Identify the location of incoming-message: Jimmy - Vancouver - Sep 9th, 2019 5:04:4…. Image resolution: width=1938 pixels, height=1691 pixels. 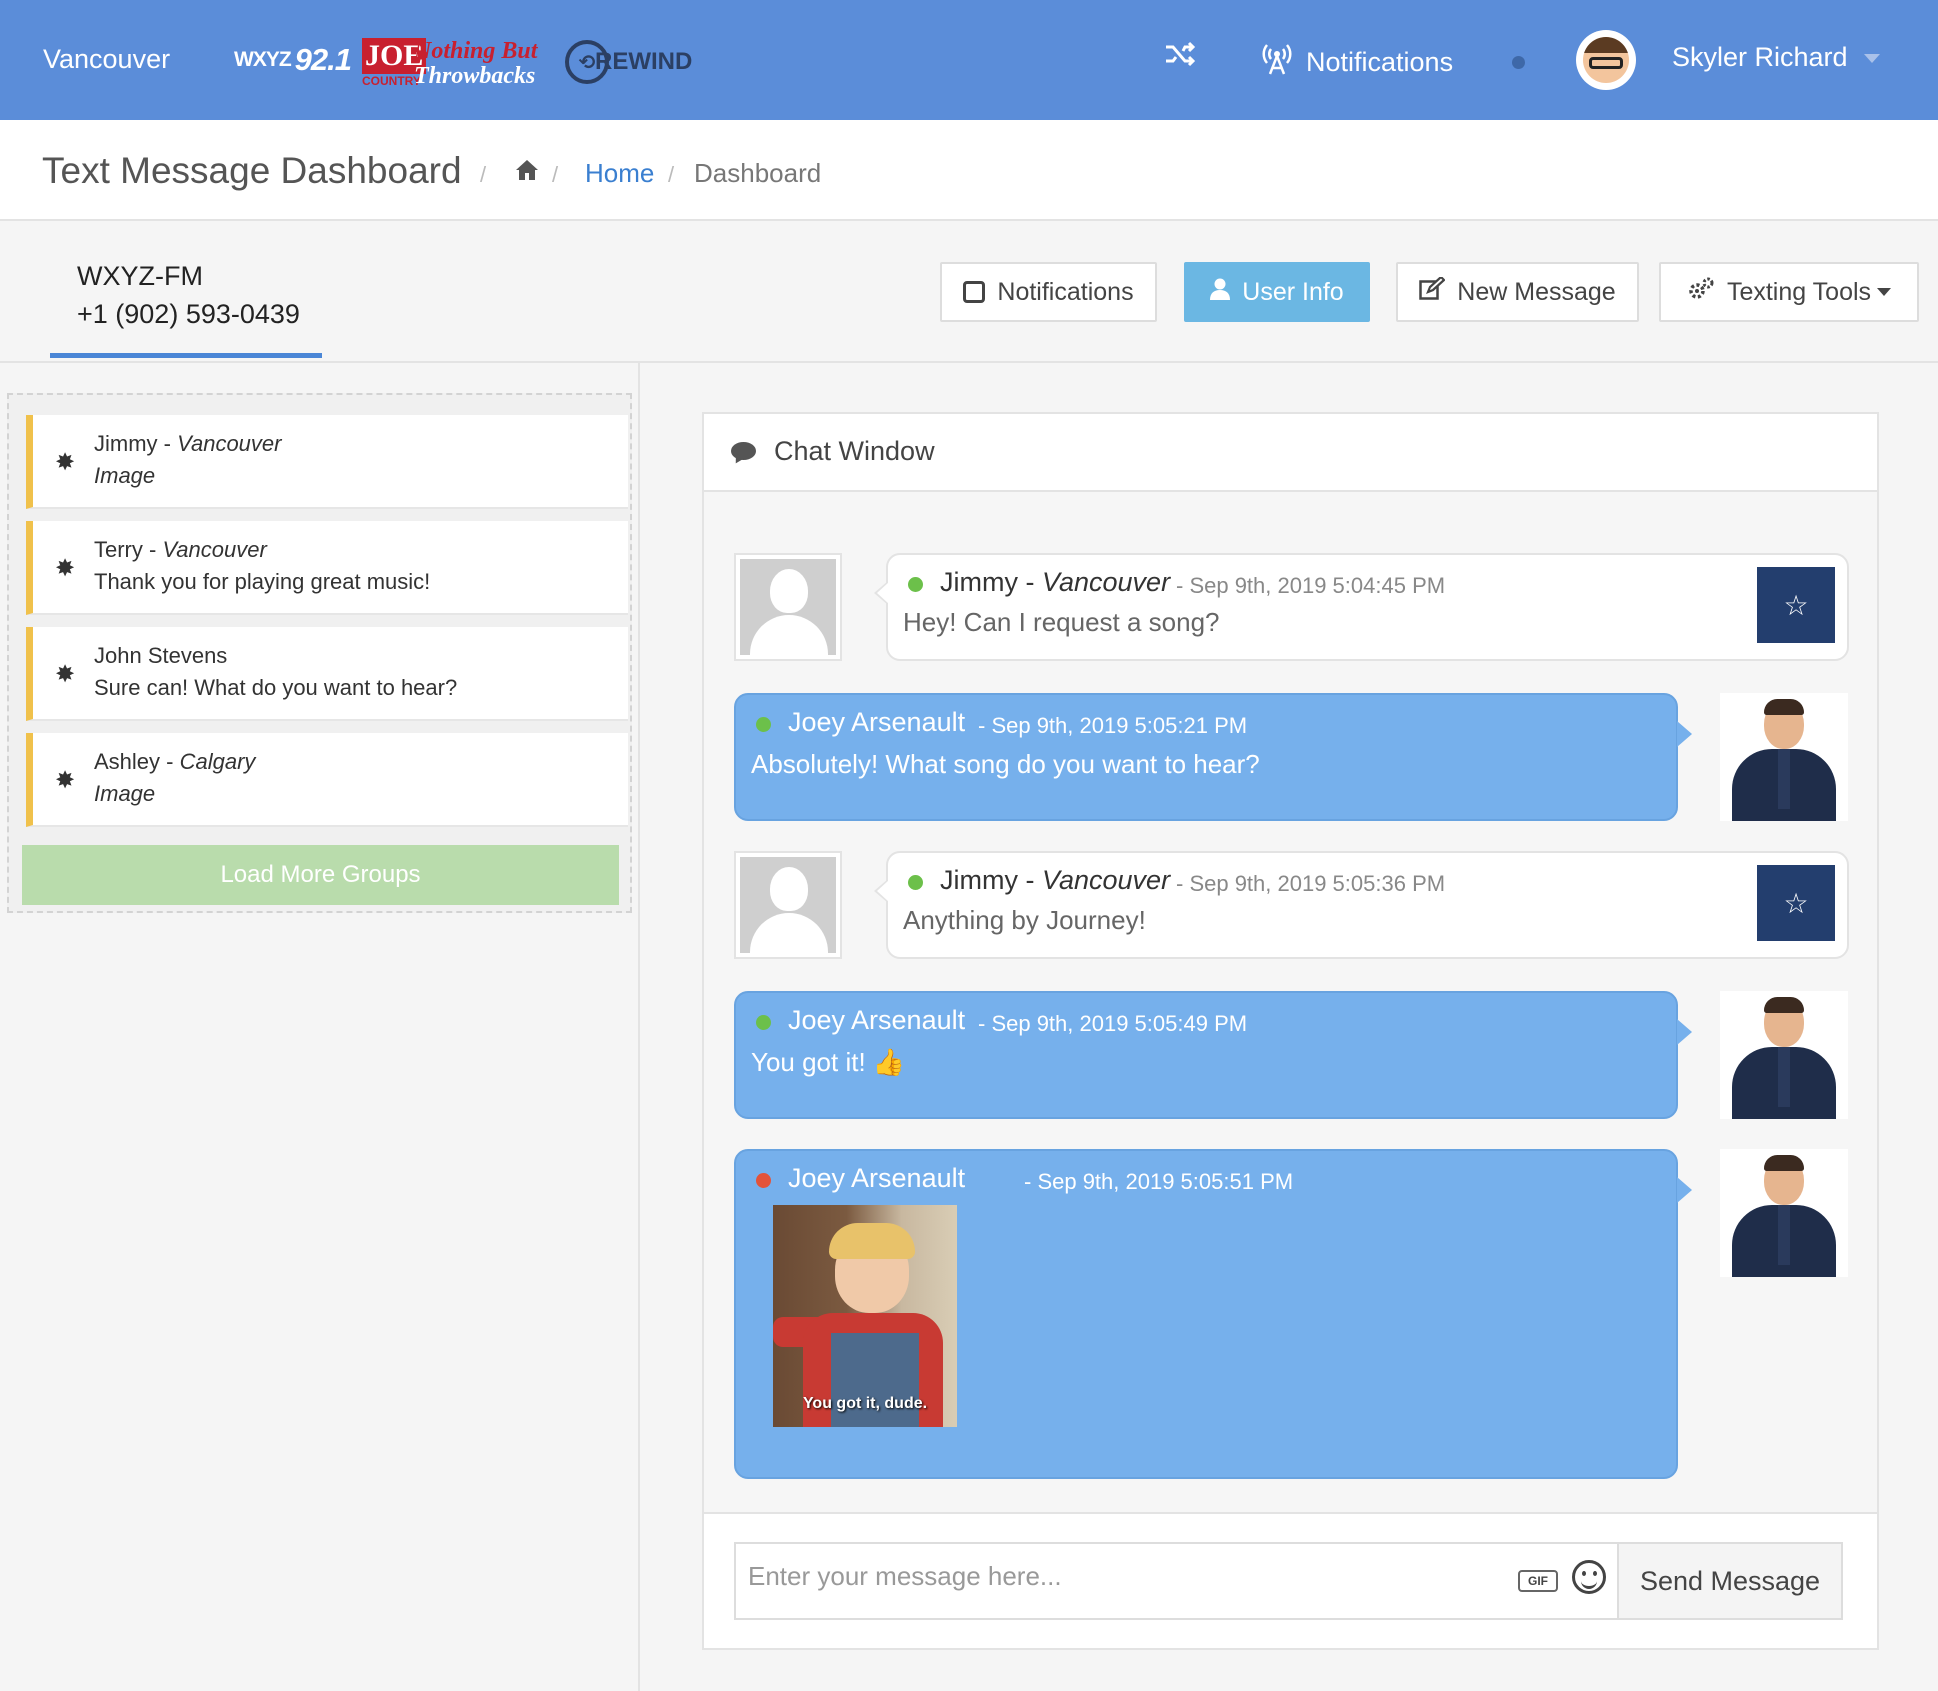
(1361, 607).